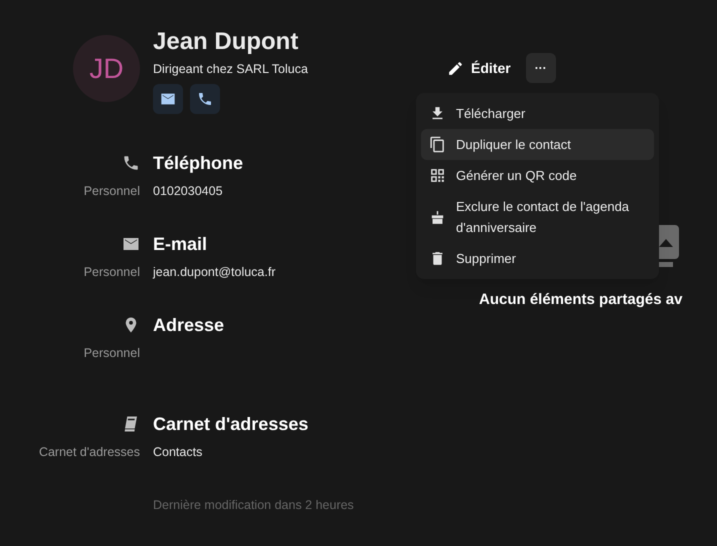 This screenshot has width=717, height=546. I want to click on call-button, so click(205, 99).